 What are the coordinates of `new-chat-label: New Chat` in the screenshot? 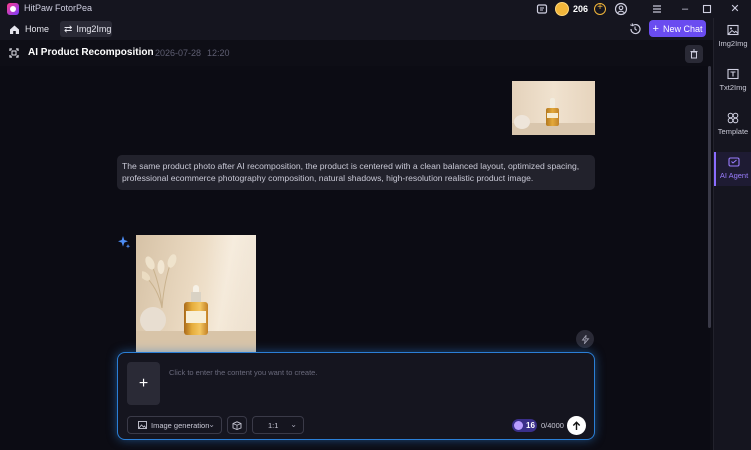 It's located at (682, 28).